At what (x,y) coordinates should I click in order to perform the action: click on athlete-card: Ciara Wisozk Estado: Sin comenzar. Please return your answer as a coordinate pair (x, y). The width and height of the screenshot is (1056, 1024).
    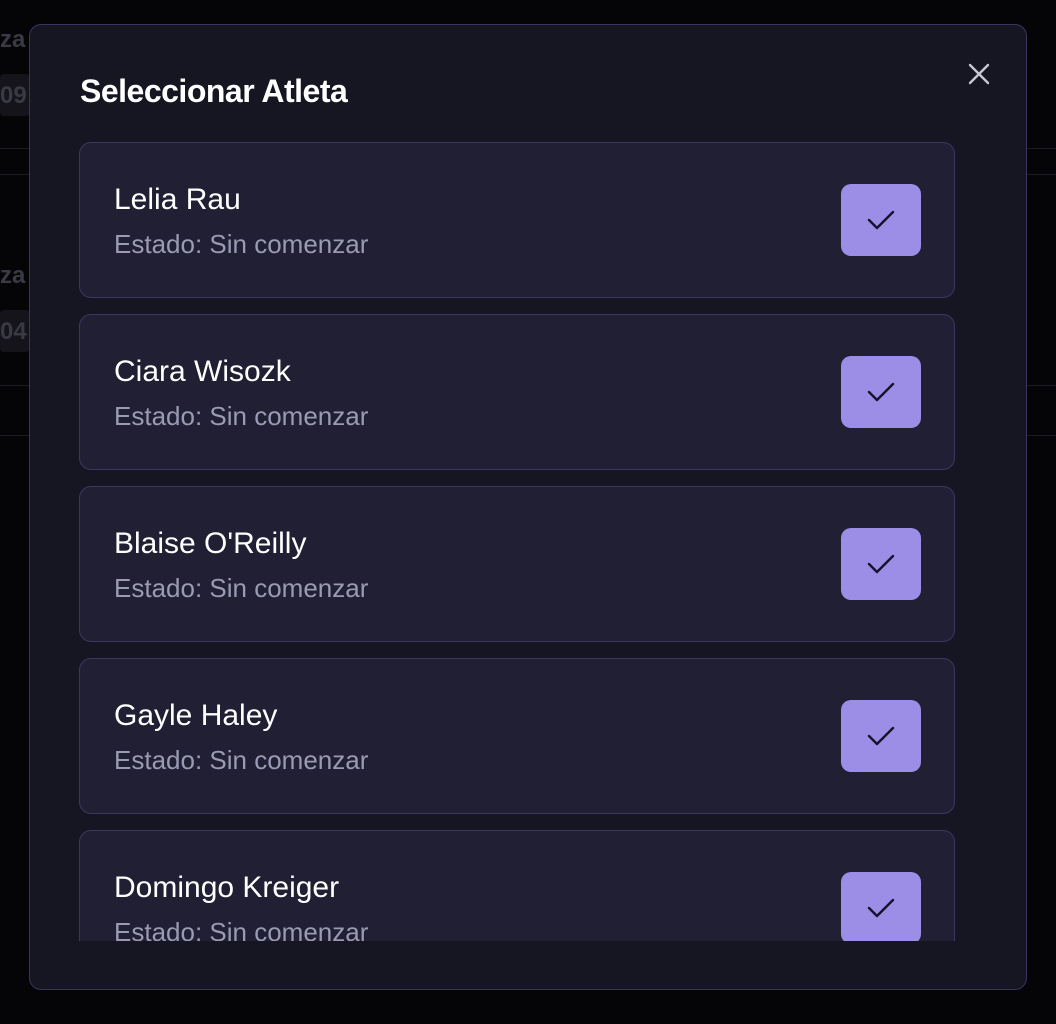
    Looking at the image, I should click on (517, 392).